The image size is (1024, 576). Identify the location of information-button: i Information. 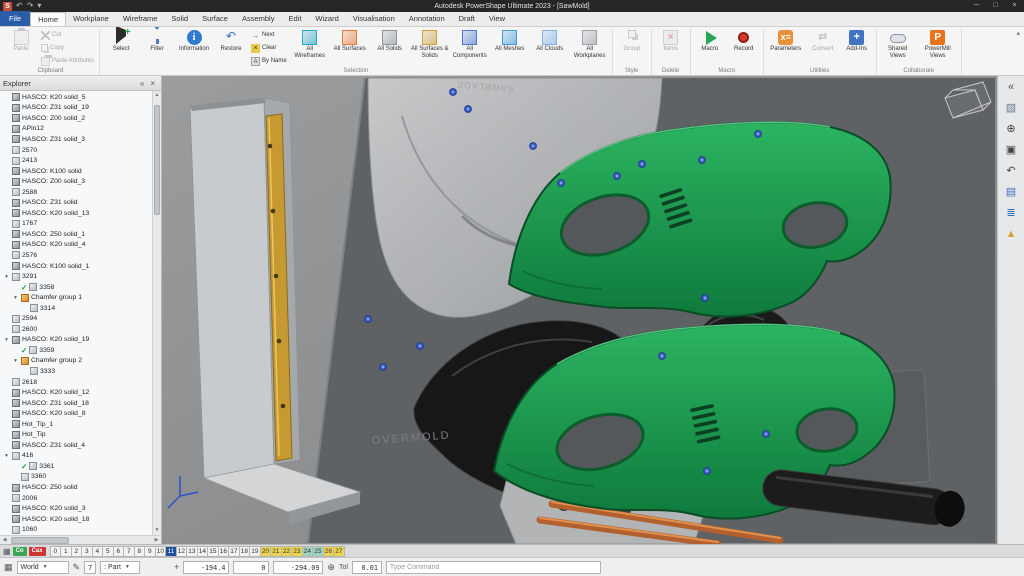
(194, 41).